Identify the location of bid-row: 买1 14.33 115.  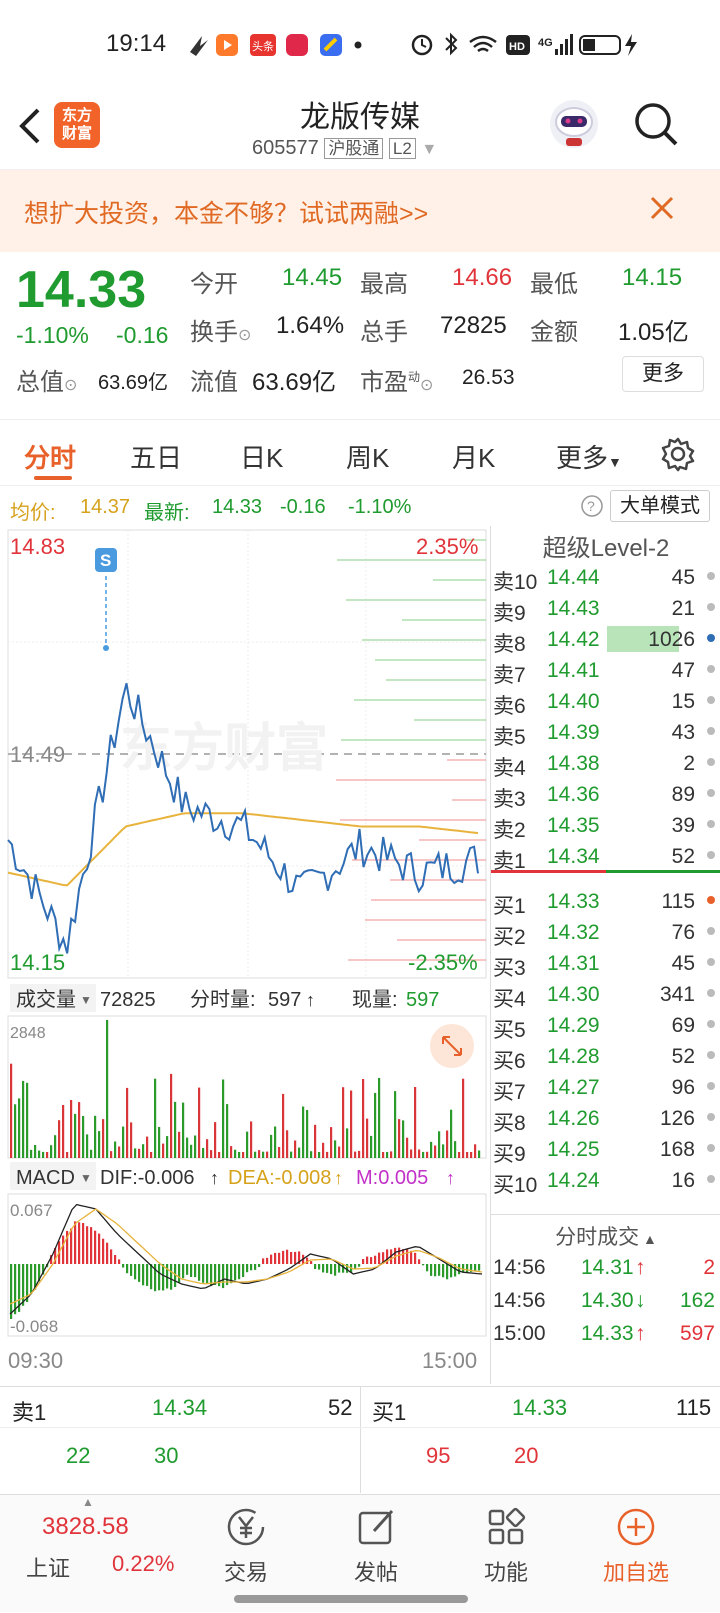
(605, 902).